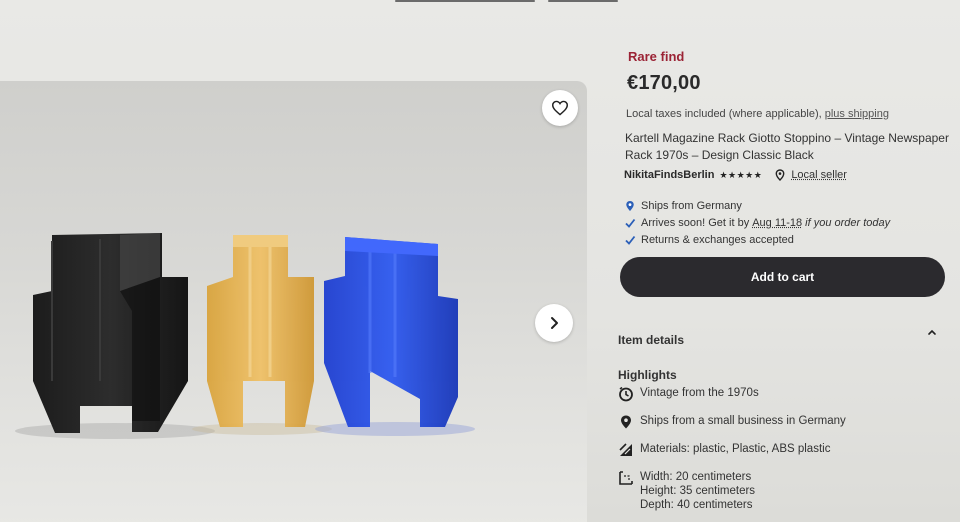  I want to click on ruler-icon, so click(626, 478).